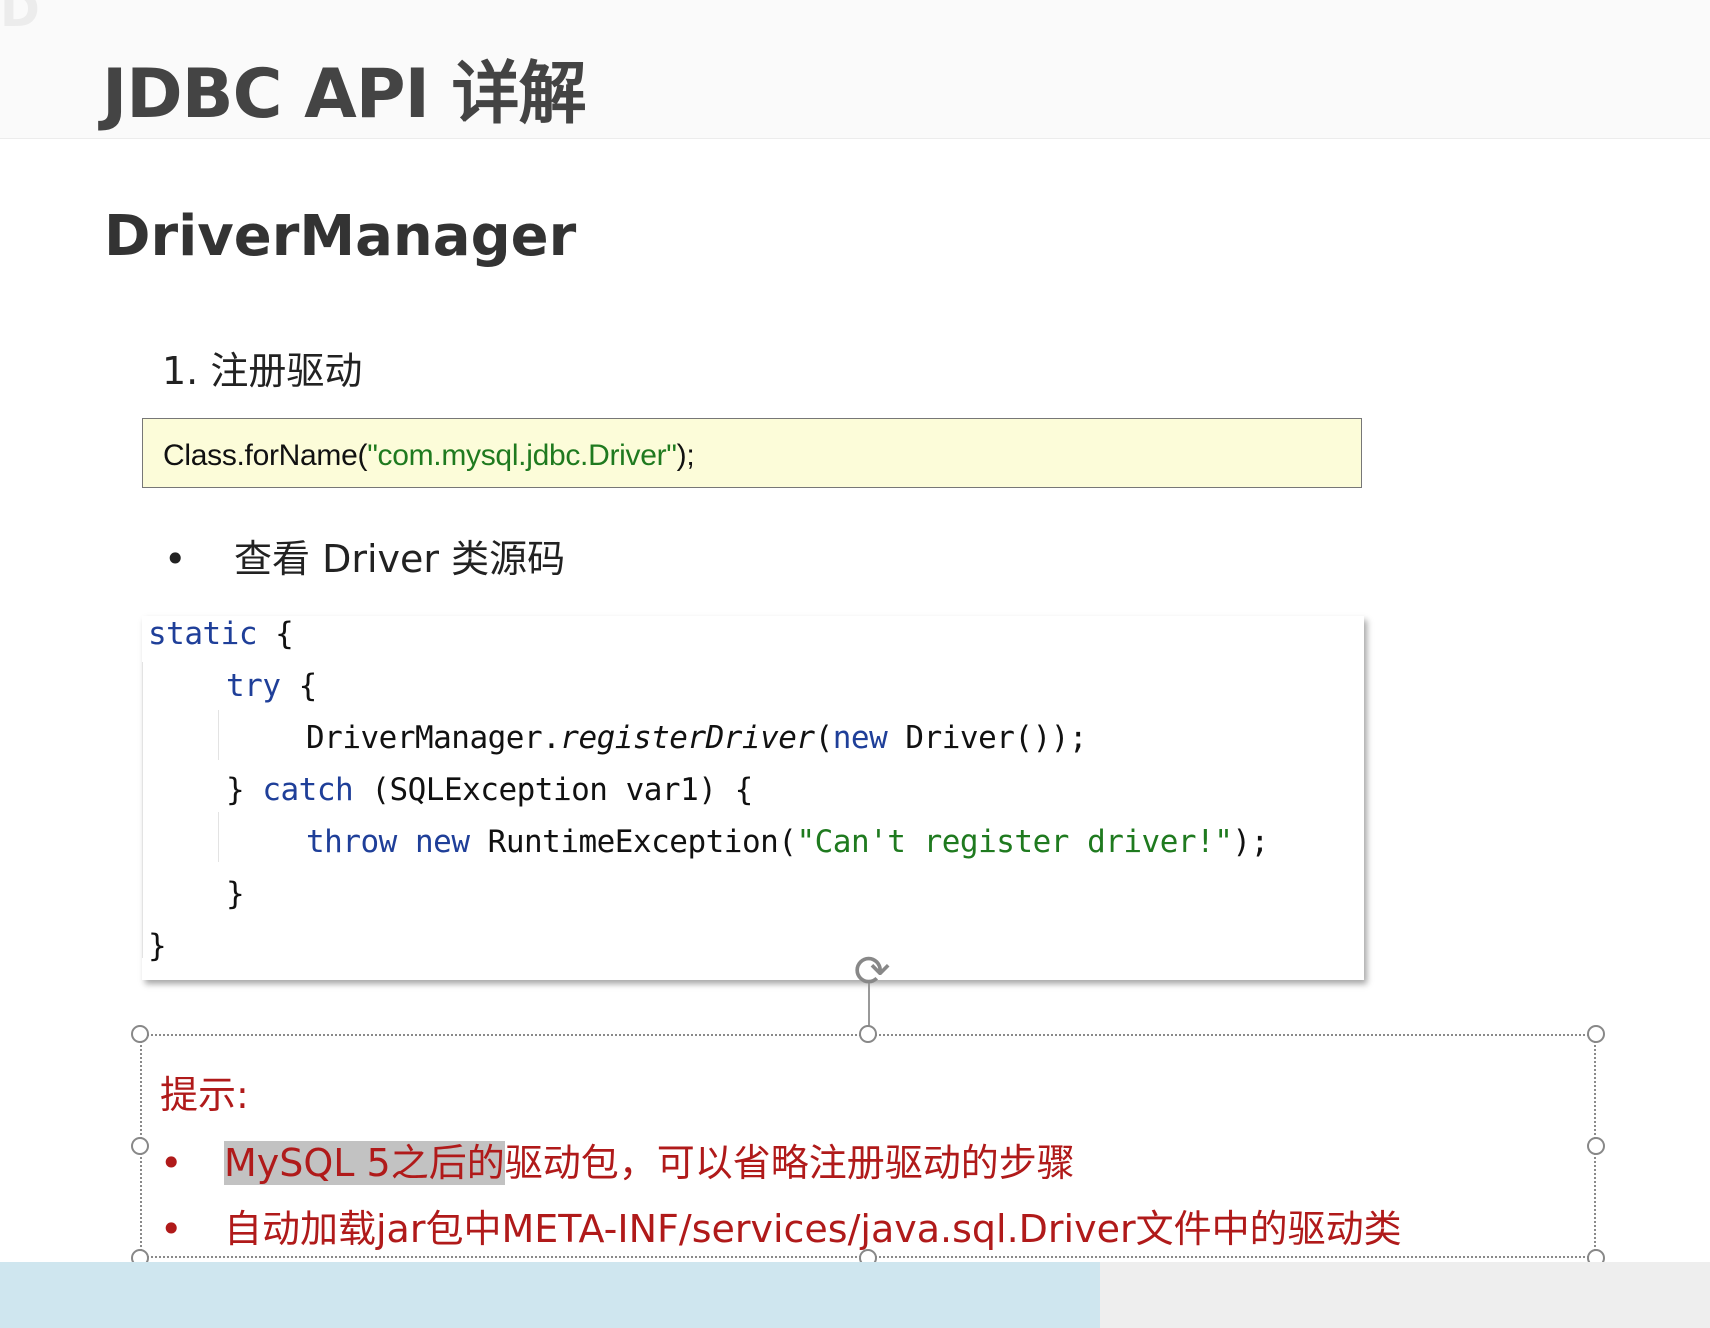 The height and width of the screenshot is (1328, 1710). What do you see at coordinates (140, 1034) in the screenshot?
I see `resize-handle-top-left` at bounding box center [140, 1034].